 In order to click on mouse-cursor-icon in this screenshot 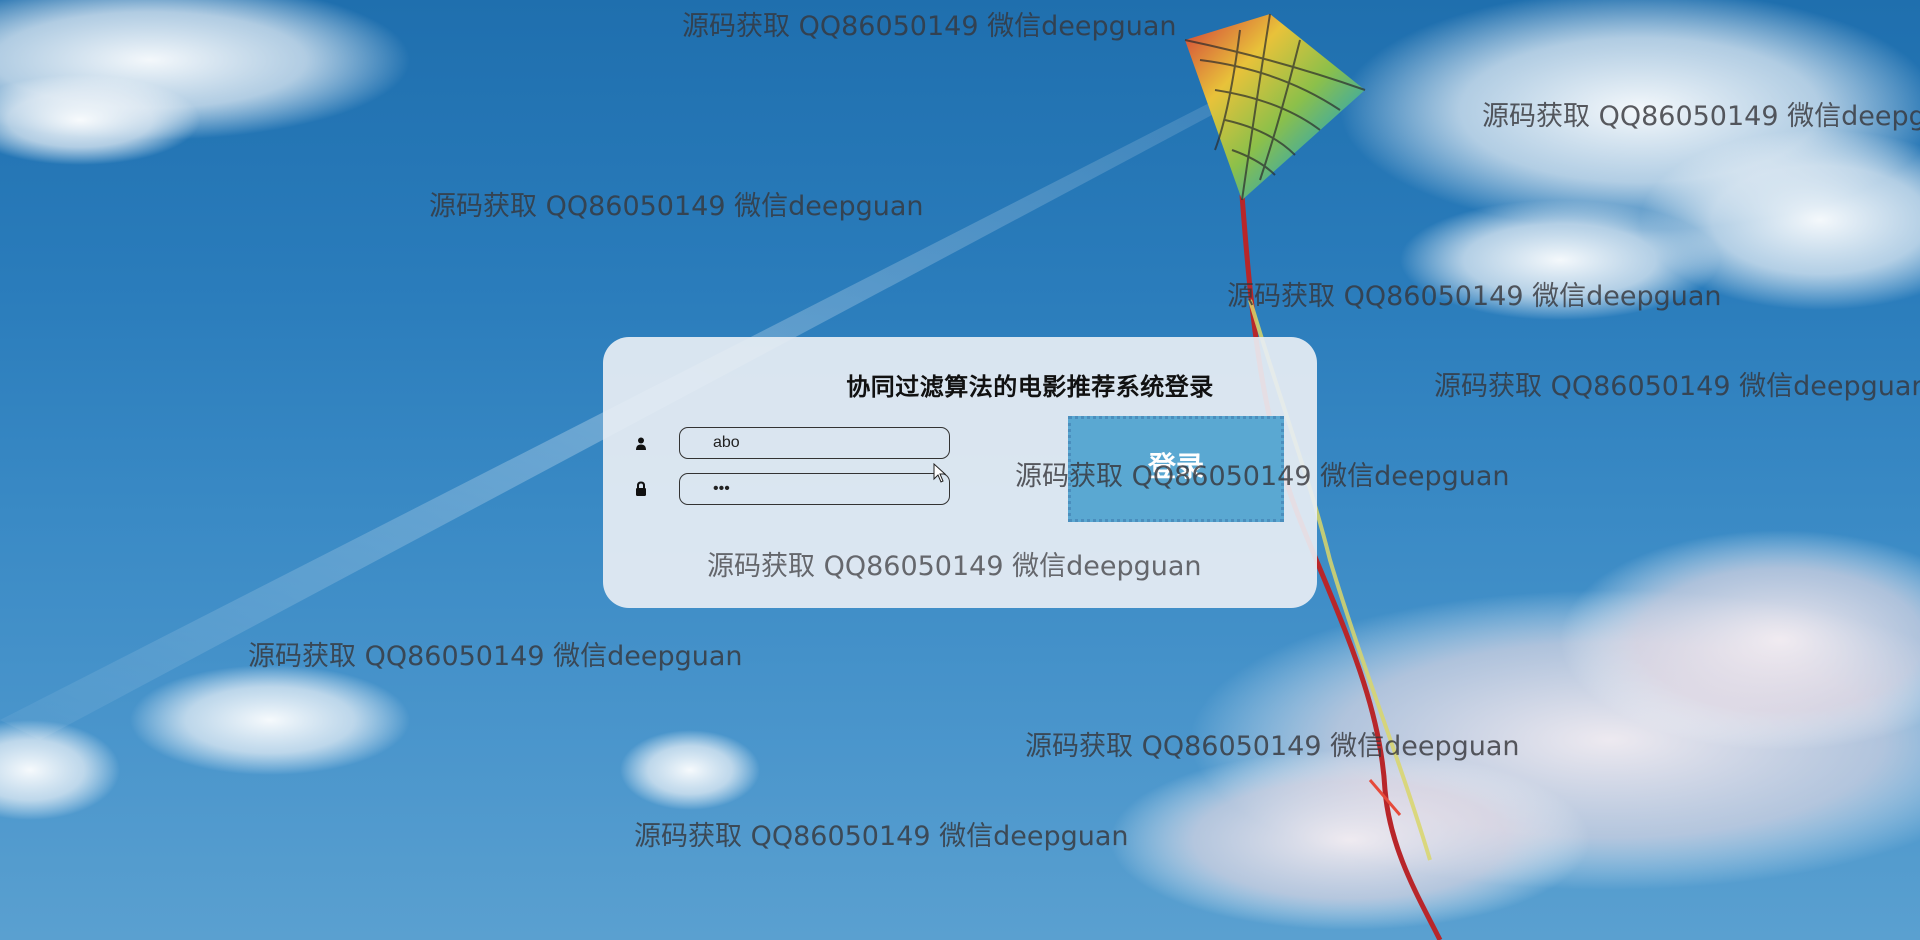, I will do `click(940, 473)`.